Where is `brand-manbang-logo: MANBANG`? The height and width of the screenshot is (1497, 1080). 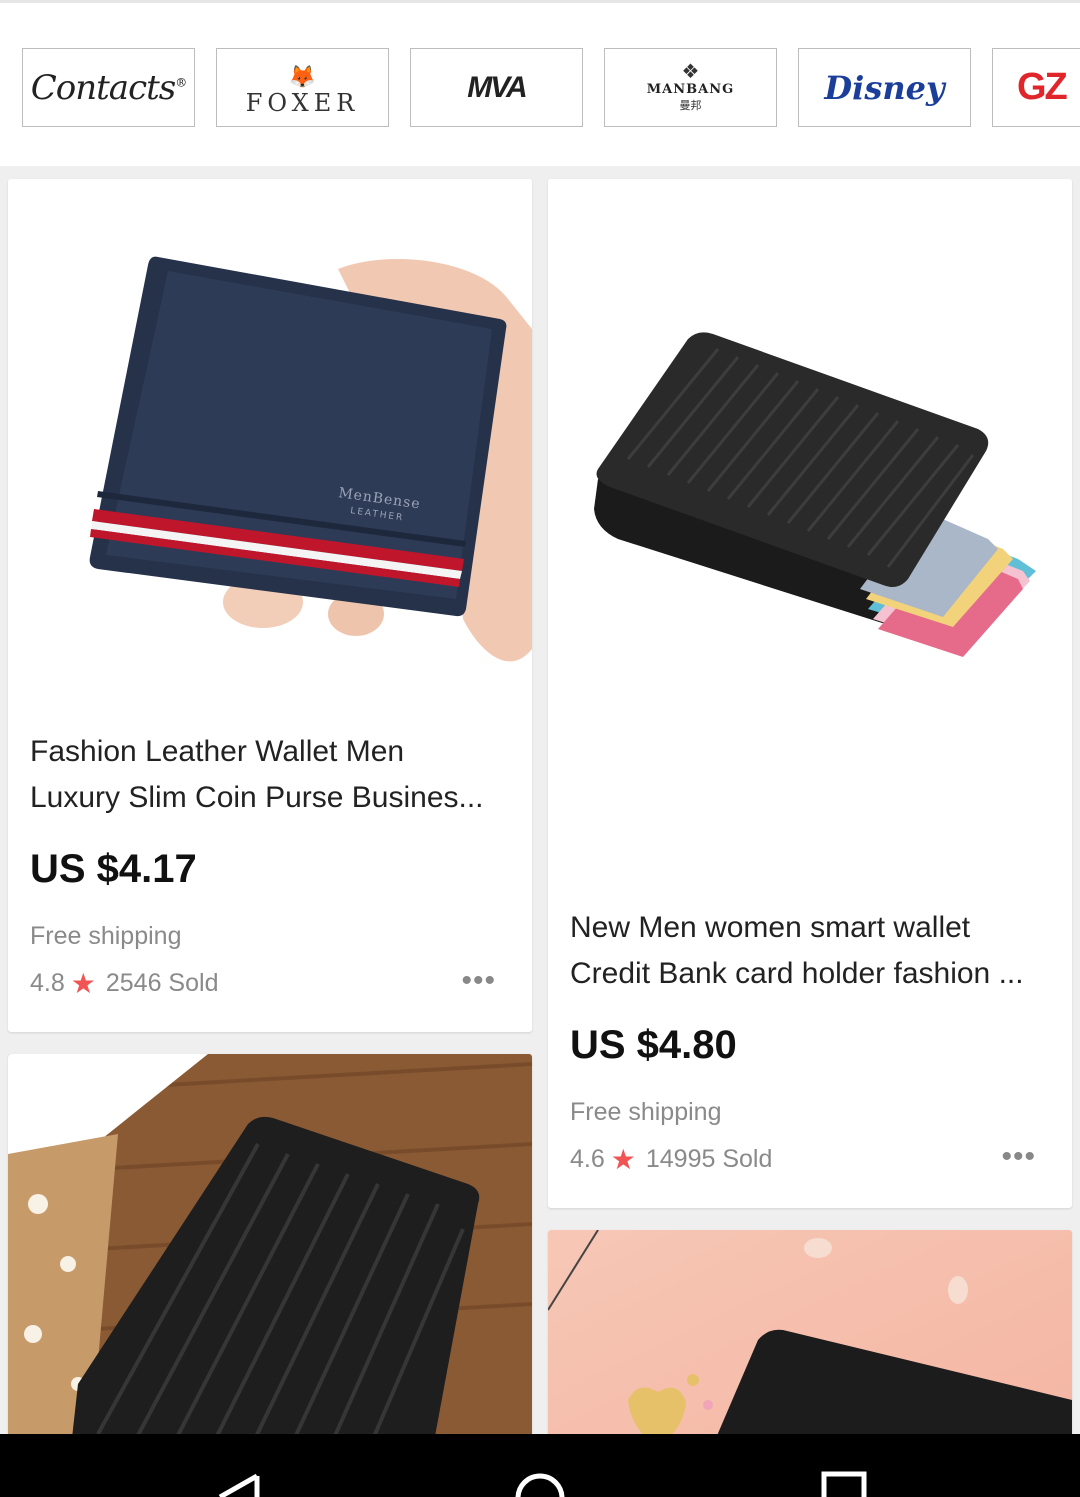 brand-manbang-logo: MANBANG is located at coordinates (690, 89).